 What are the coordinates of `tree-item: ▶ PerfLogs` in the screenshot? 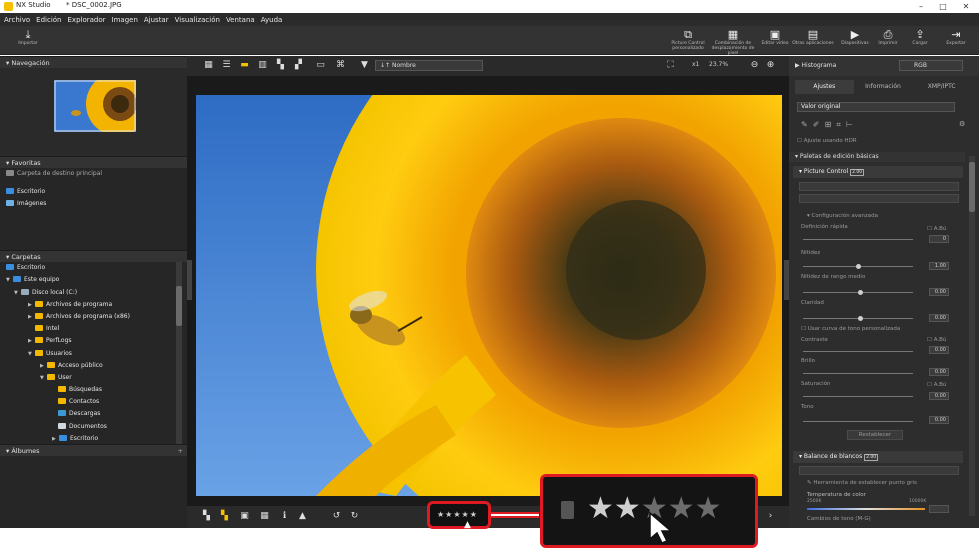 It's located at (93, 341).